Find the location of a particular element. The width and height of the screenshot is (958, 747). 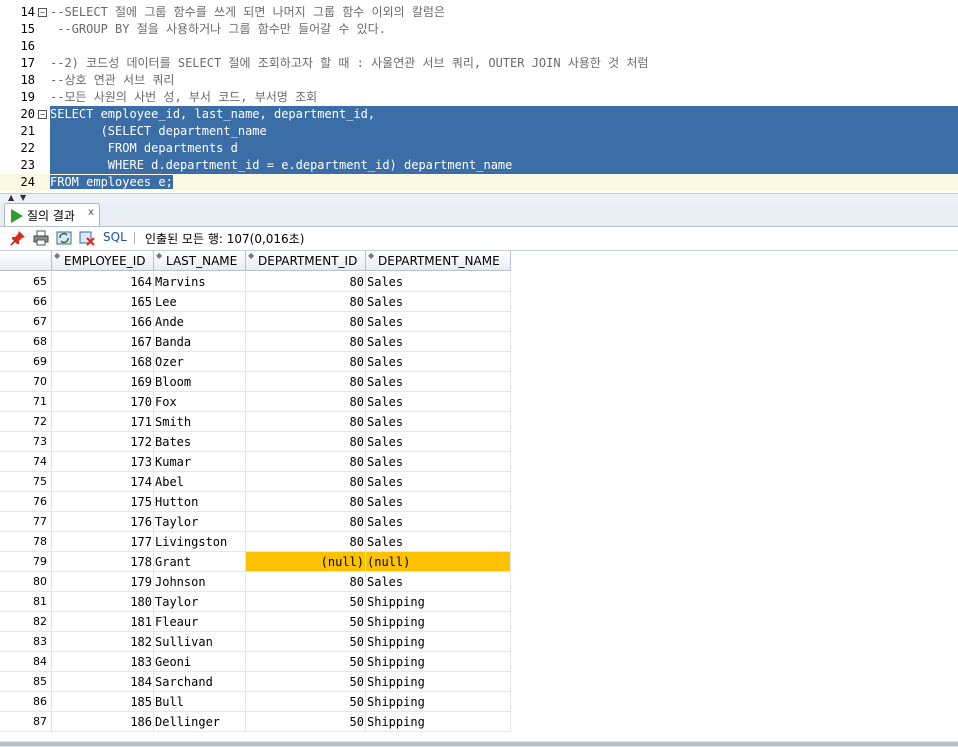

table-row: 67 166 Ande 80 Sales is located at coordinates (479, 322).